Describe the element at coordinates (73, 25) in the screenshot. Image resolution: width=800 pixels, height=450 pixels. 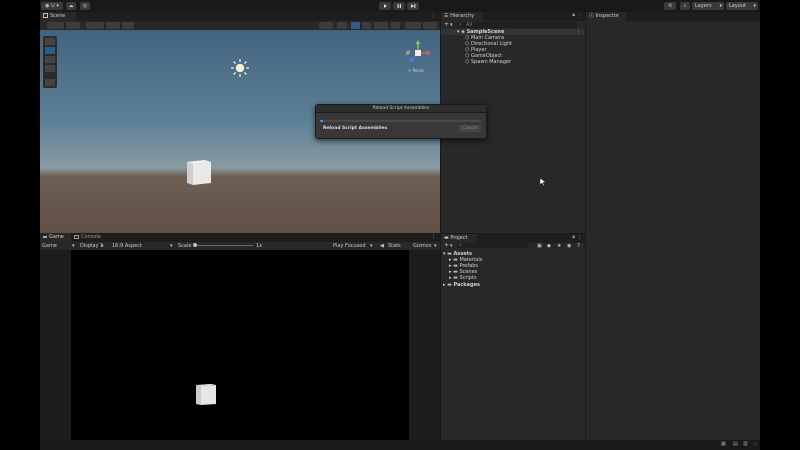
I see `snap-dropdown` at that location.